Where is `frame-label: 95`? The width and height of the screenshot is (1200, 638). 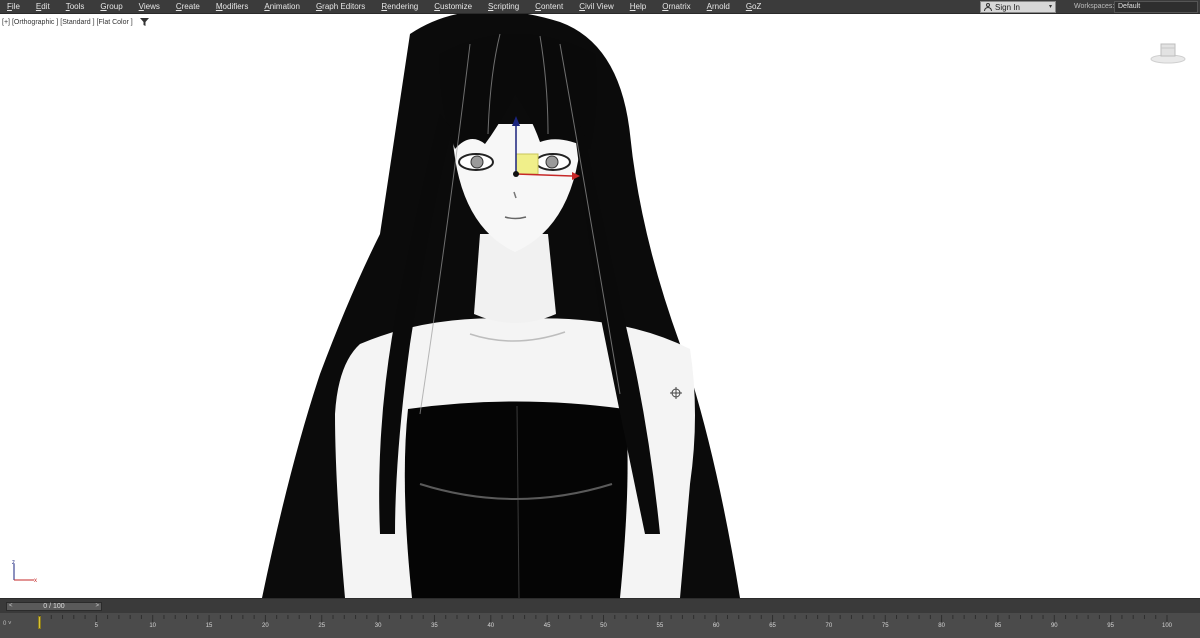
frame-label: 95 is located at coordinates (1110, 626).